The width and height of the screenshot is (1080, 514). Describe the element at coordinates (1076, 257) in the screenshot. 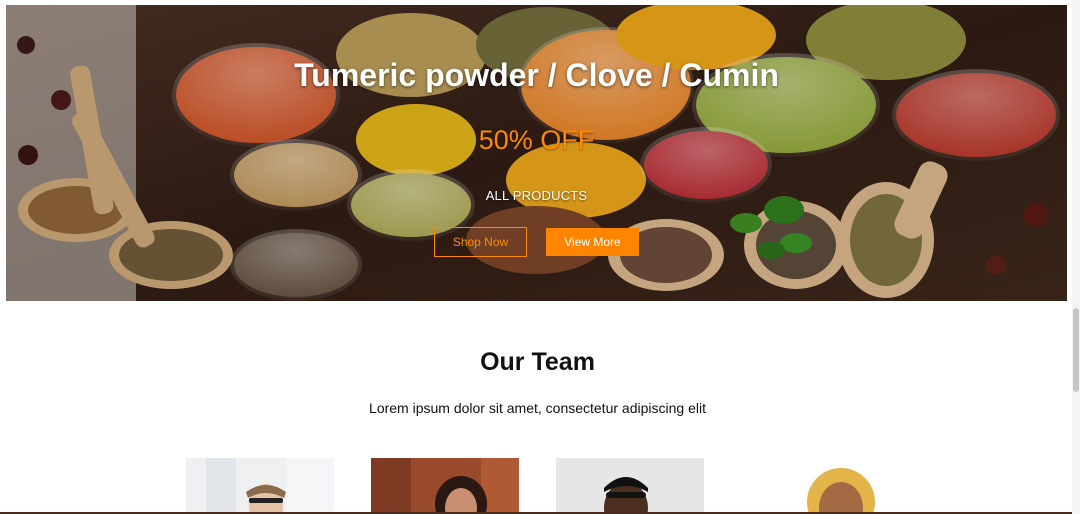

I see `page-scrollbar` at that location.